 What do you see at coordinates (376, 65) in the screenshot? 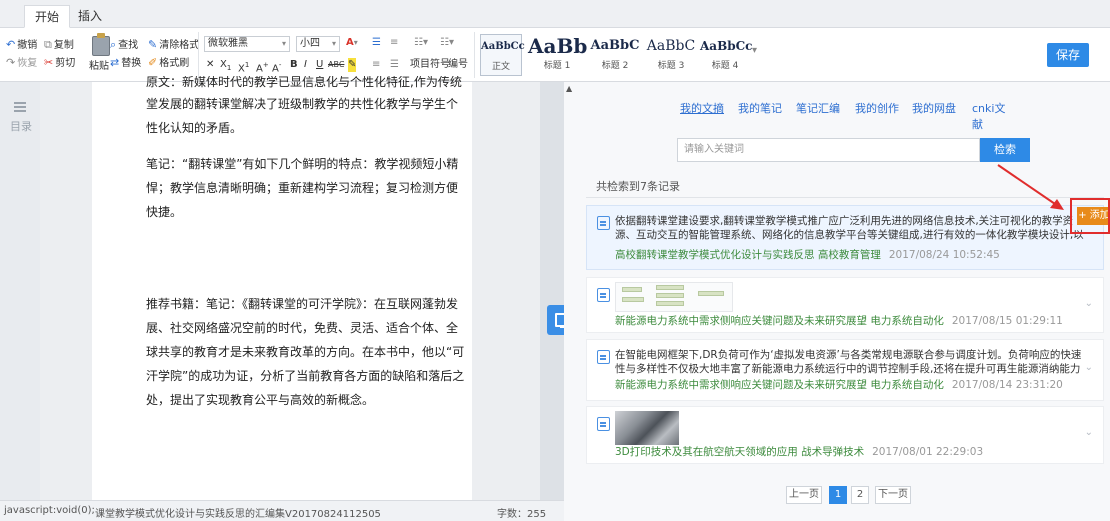
I see `indent-icon: ≡` at bounding box center [376, 65].